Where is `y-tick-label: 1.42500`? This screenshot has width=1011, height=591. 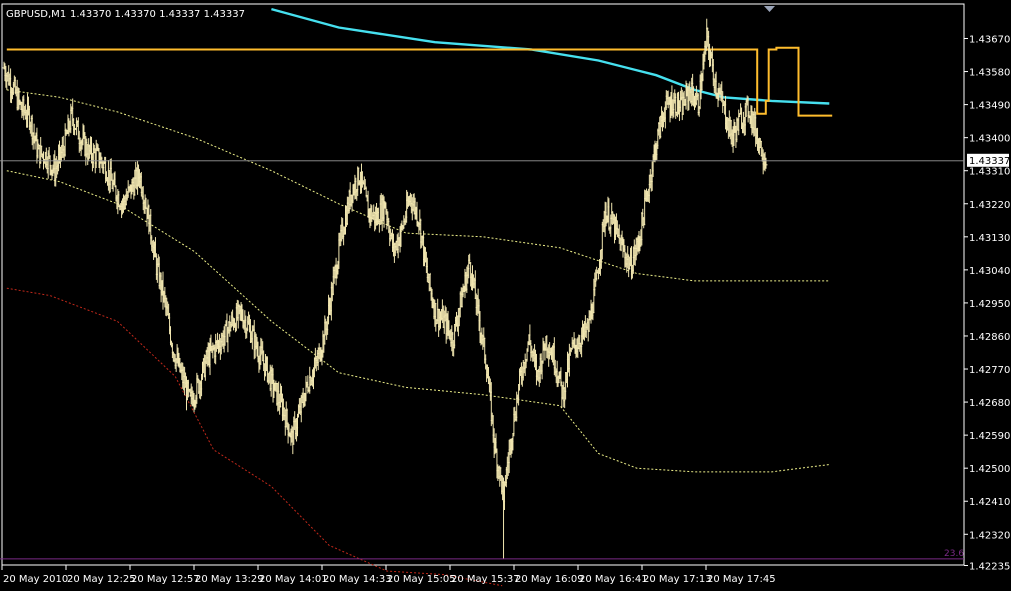 y-tick-label: 1.42500 is located at coordinates (989, 469).